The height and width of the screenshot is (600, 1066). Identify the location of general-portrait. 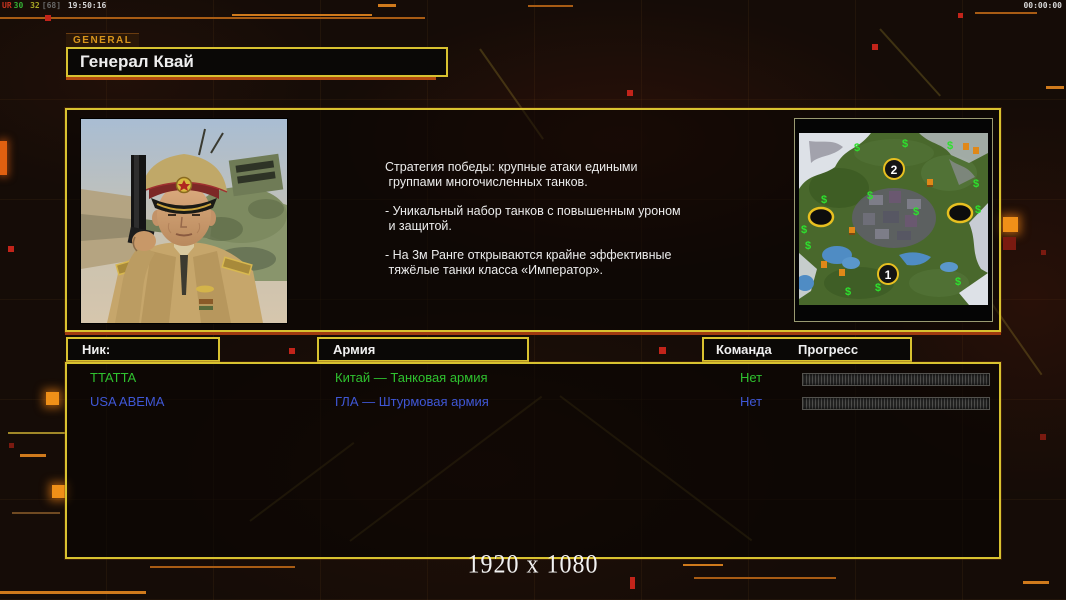
(184, 221).